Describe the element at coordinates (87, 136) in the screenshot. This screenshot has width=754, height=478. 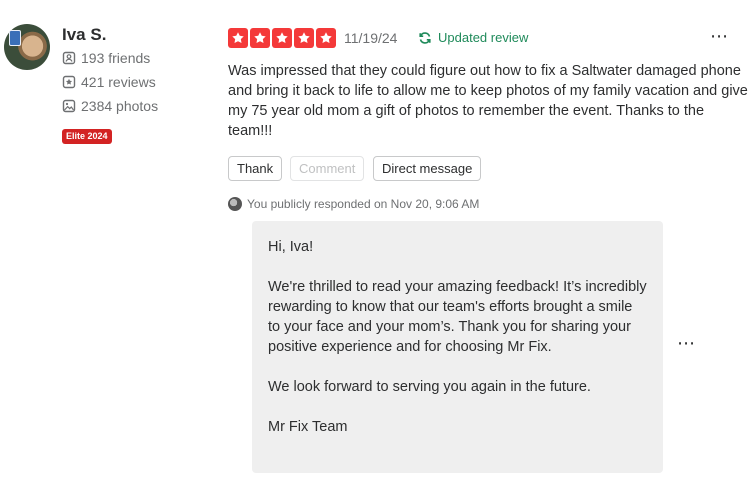
I see `elite-badge: Elite 2024` at that location.